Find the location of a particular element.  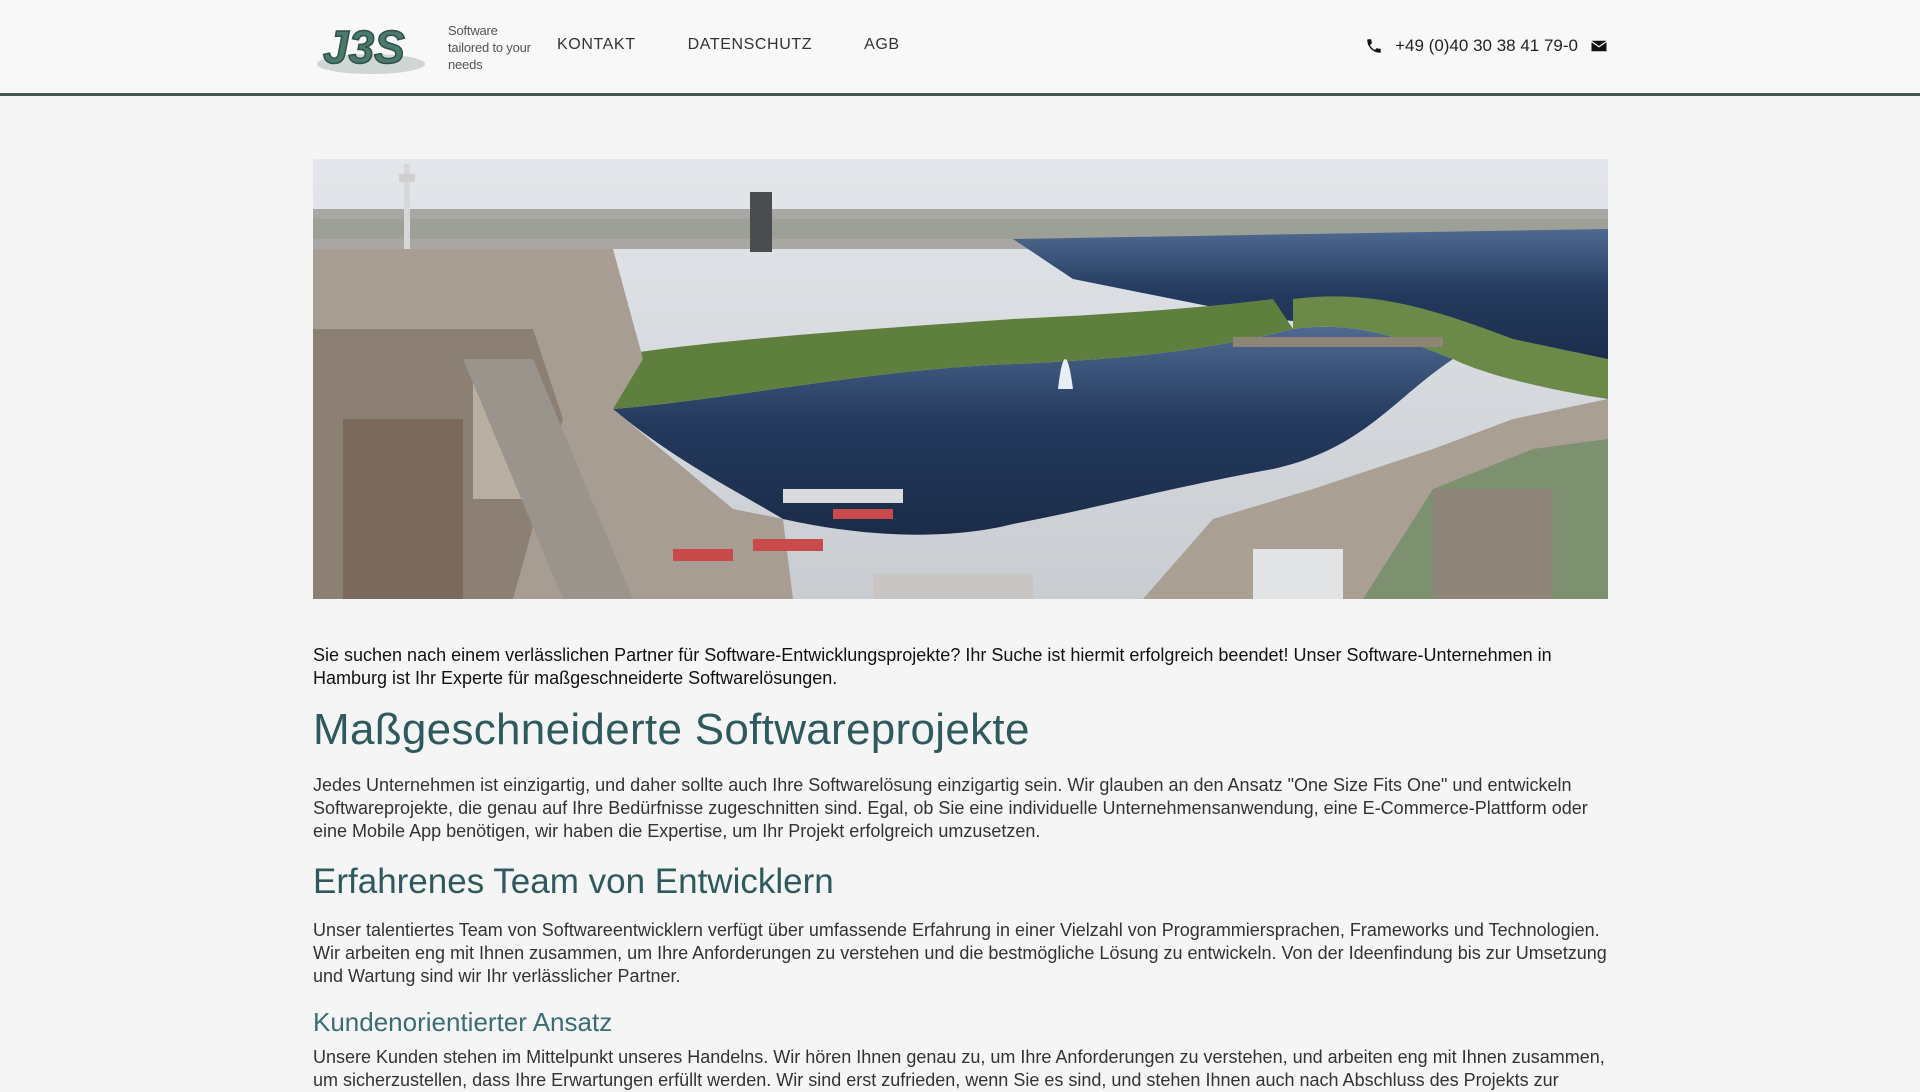

header-contact: +49 (0)40 30 38 41 79-0 is located at coordinates (1486, 46).